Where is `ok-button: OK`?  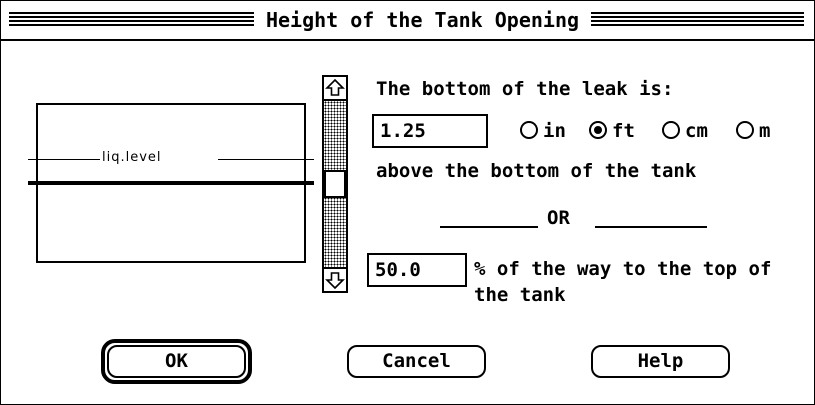 ok-button: OK is located at coordinates (176, 361).